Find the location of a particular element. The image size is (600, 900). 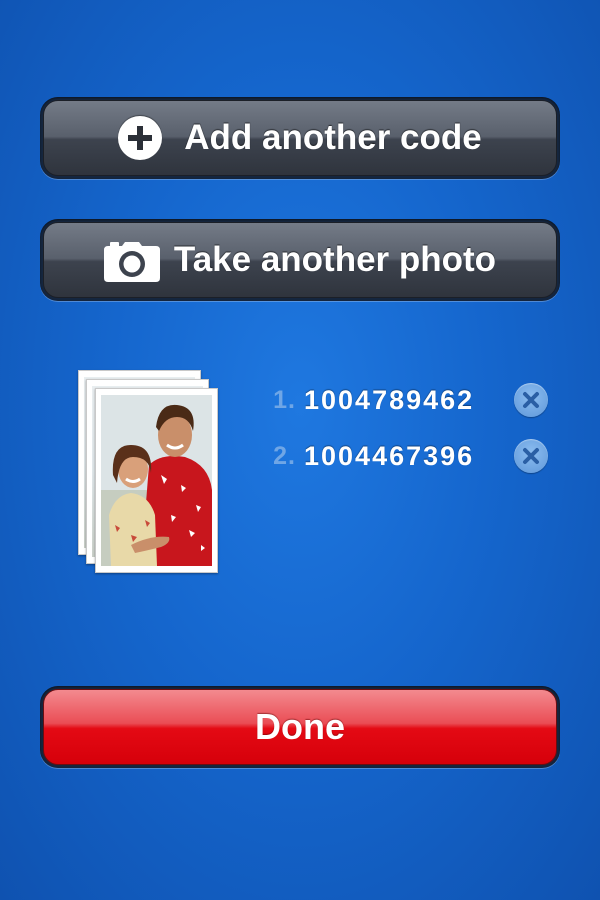

photo-thumbnail is located at coordinates (156, 480).